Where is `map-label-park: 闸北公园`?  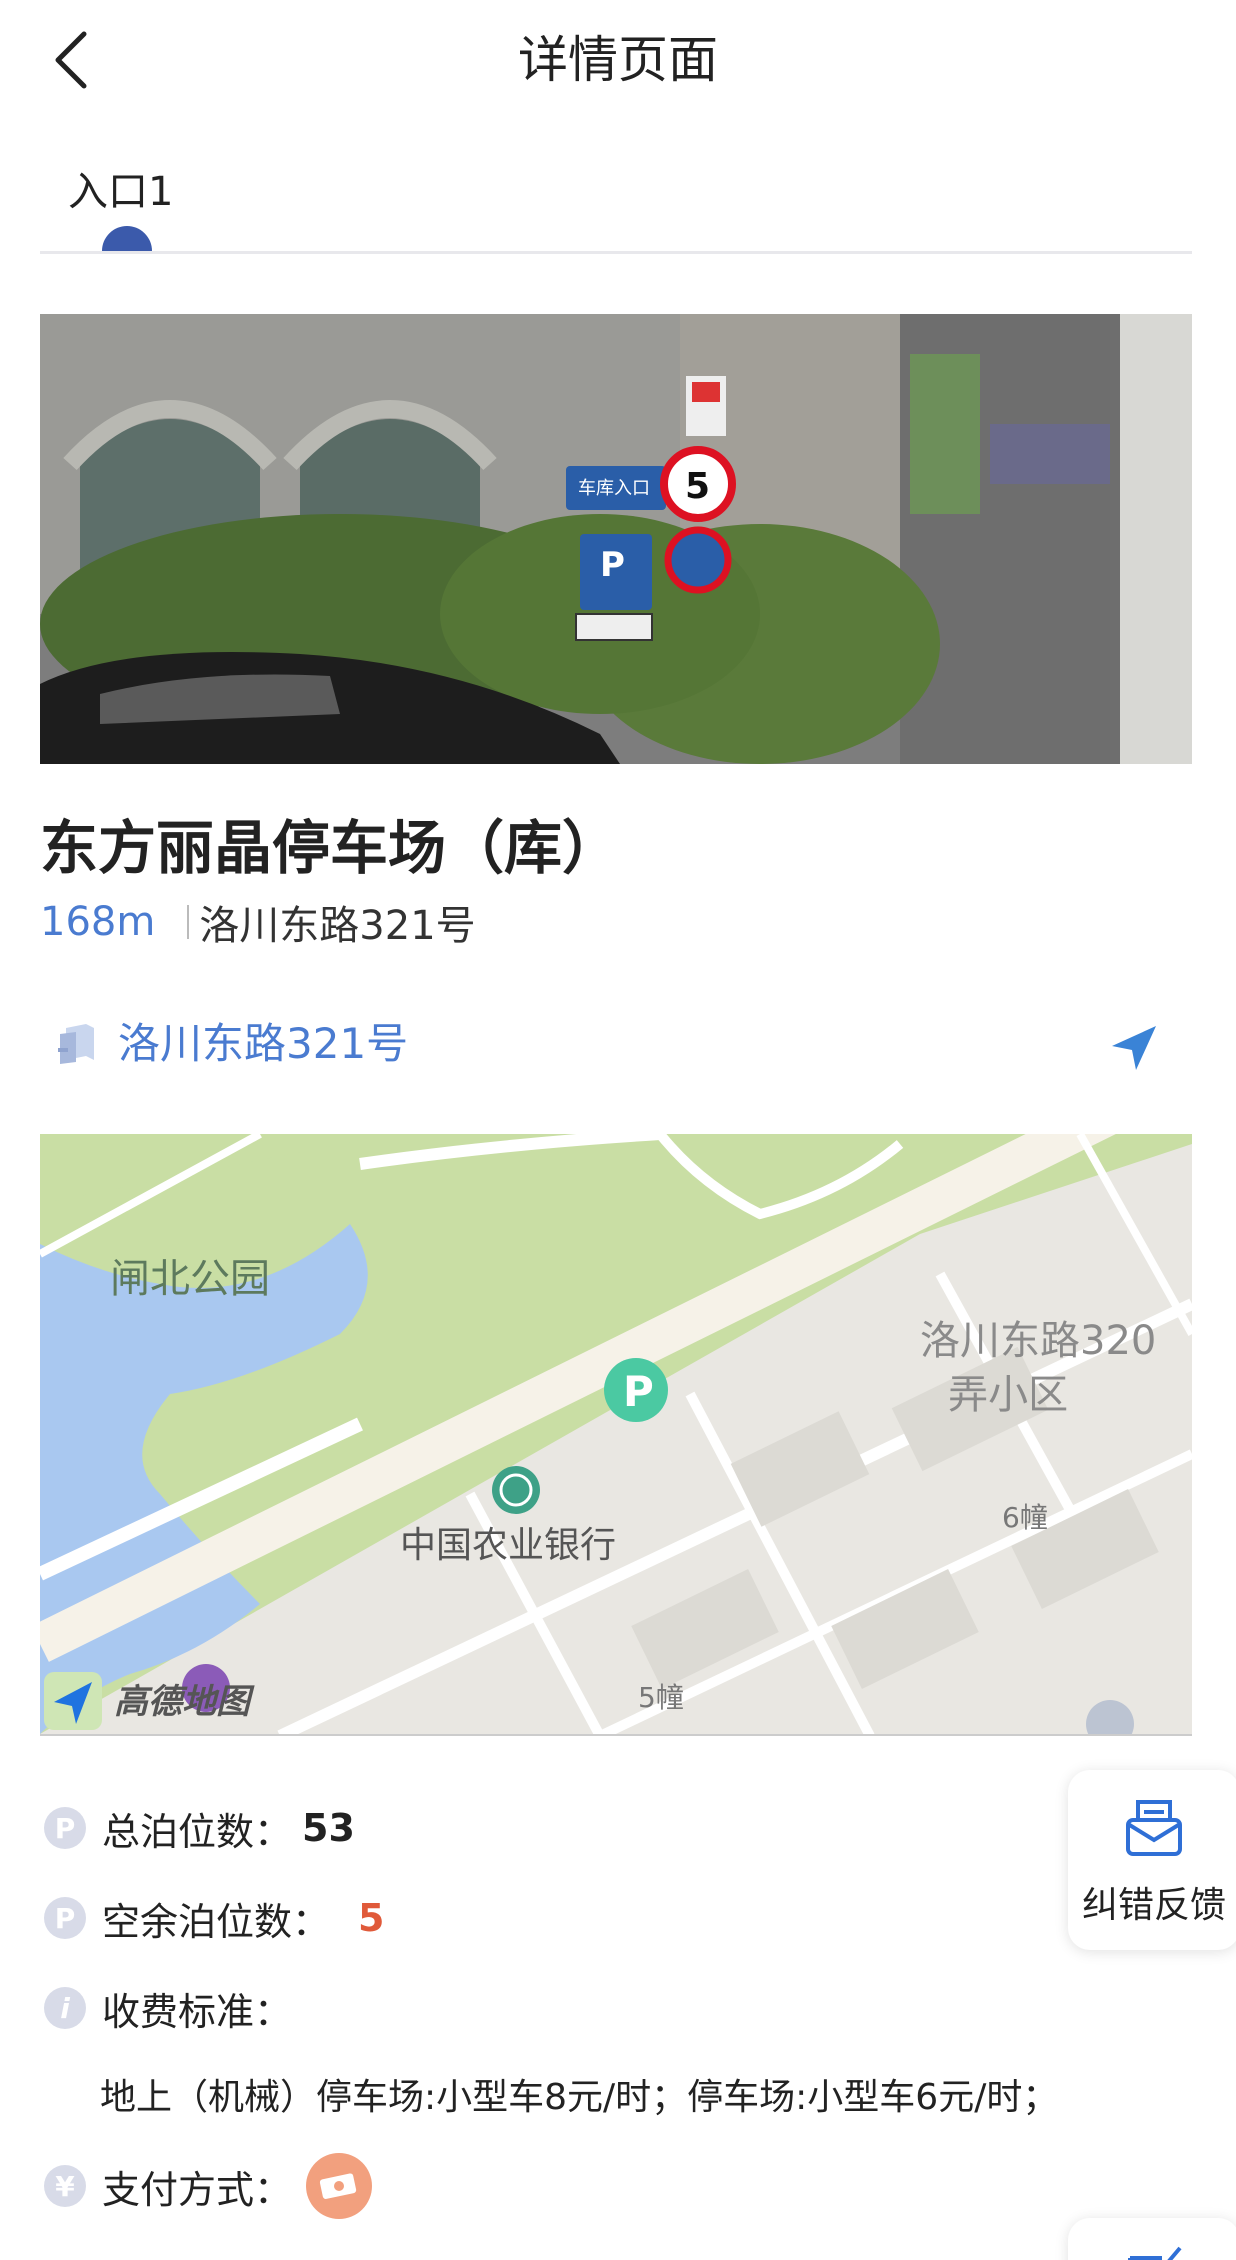
map-label-park: 闸北公园 is located at coordinates (190, 1279).